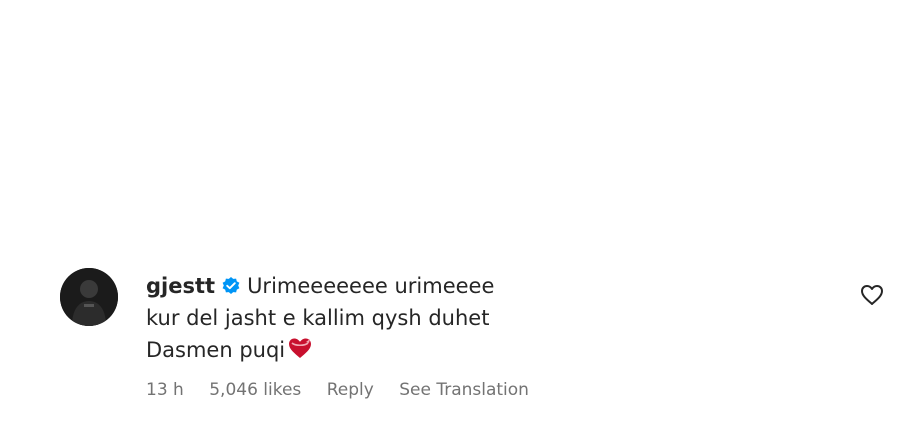  What do you see at coordinates (231, 289) in the screenshot?
I see `verified-badge-icon` at bounding box center [231, 289].